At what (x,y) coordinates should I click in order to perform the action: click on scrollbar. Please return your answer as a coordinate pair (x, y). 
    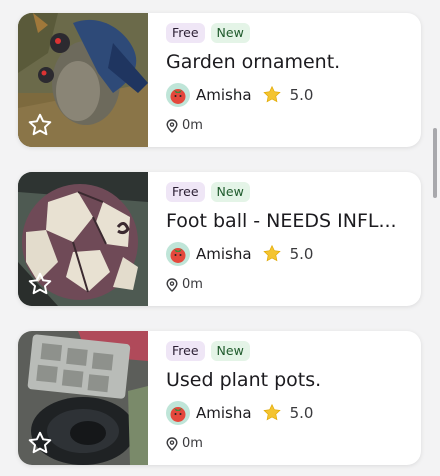
    Looking at the image, I should click on (435, 163).